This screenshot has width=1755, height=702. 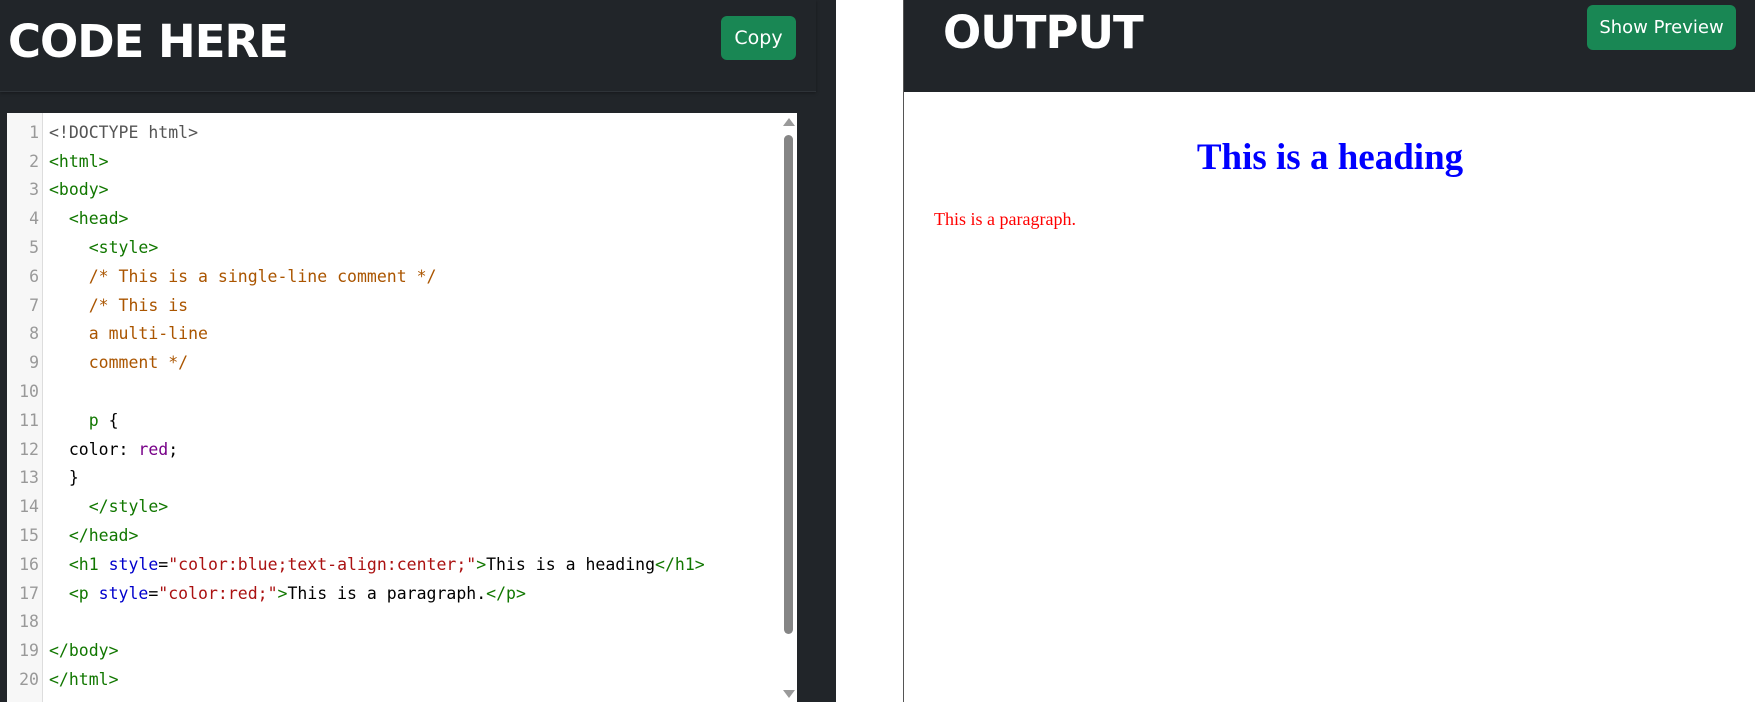 I want to click on code-text: </body>, so click(x=79, y=650).